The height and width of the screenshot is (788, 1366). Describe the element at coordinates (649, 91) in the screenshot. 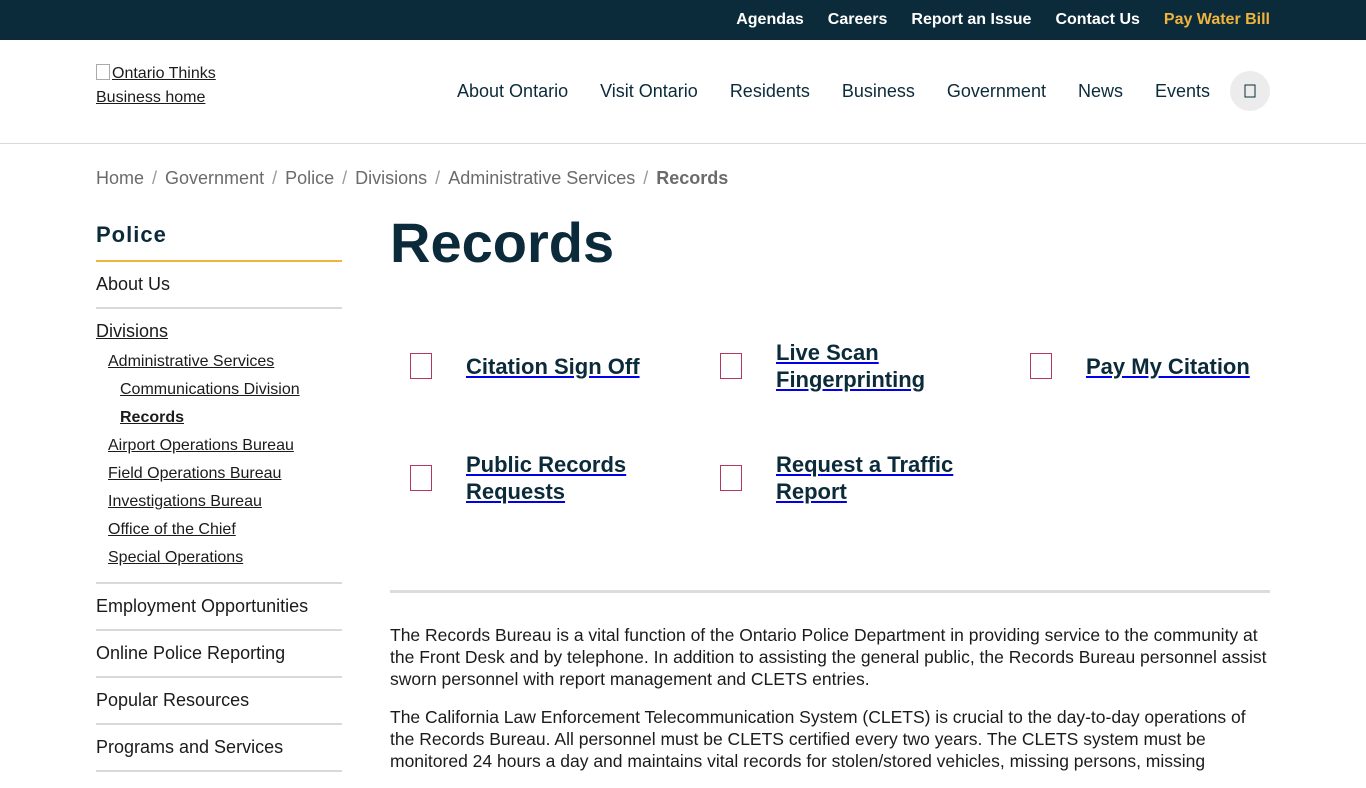

I see `nav-visit-ontario: Visit Ontario` at that location.